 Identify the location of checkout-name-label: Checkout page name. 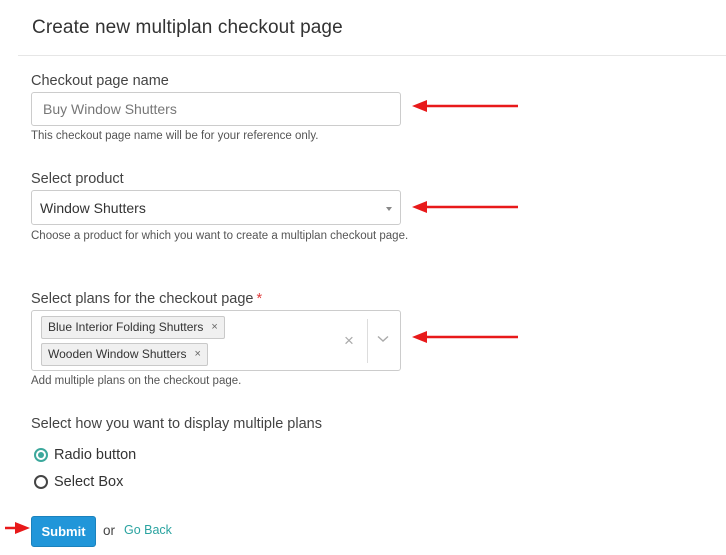
(100, 81).